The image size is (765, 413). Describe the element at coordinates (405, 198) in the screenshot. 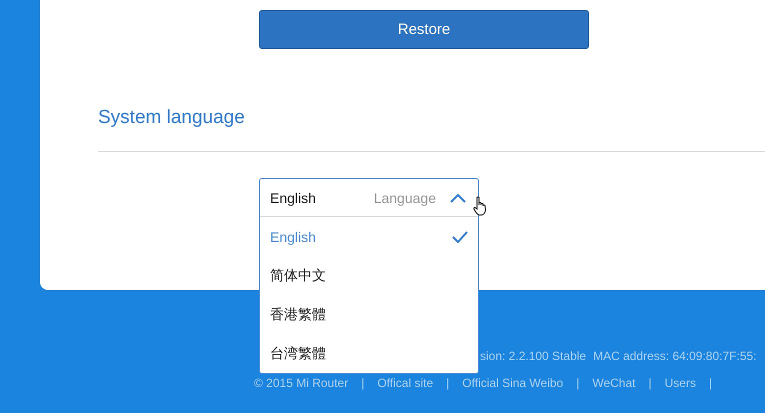

I see `field-label: Language` at that location.